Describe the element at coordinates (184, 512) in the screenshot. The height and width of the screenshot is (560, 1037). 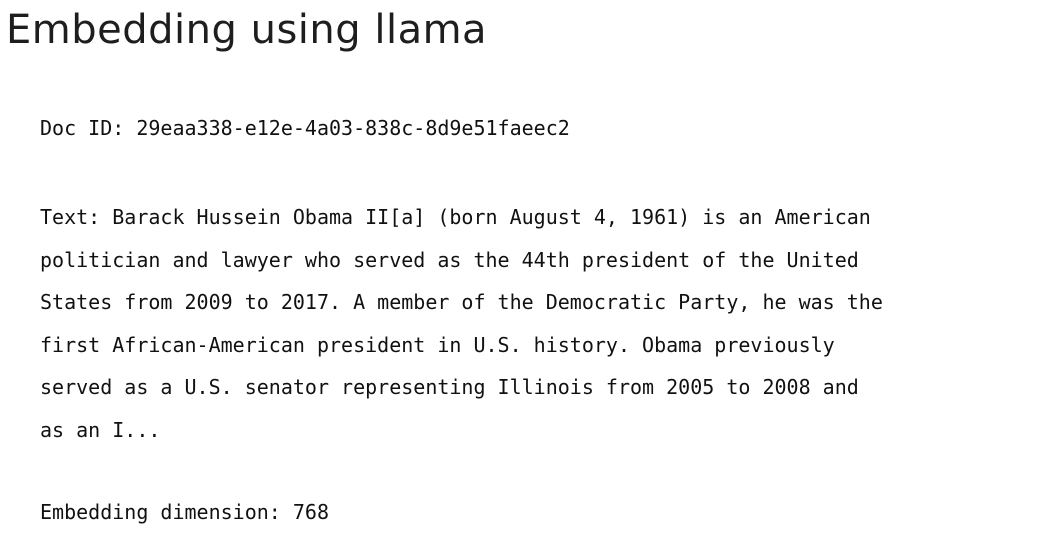
I see `embedding-dimension-line: Embedding dimension: 768` at that location.